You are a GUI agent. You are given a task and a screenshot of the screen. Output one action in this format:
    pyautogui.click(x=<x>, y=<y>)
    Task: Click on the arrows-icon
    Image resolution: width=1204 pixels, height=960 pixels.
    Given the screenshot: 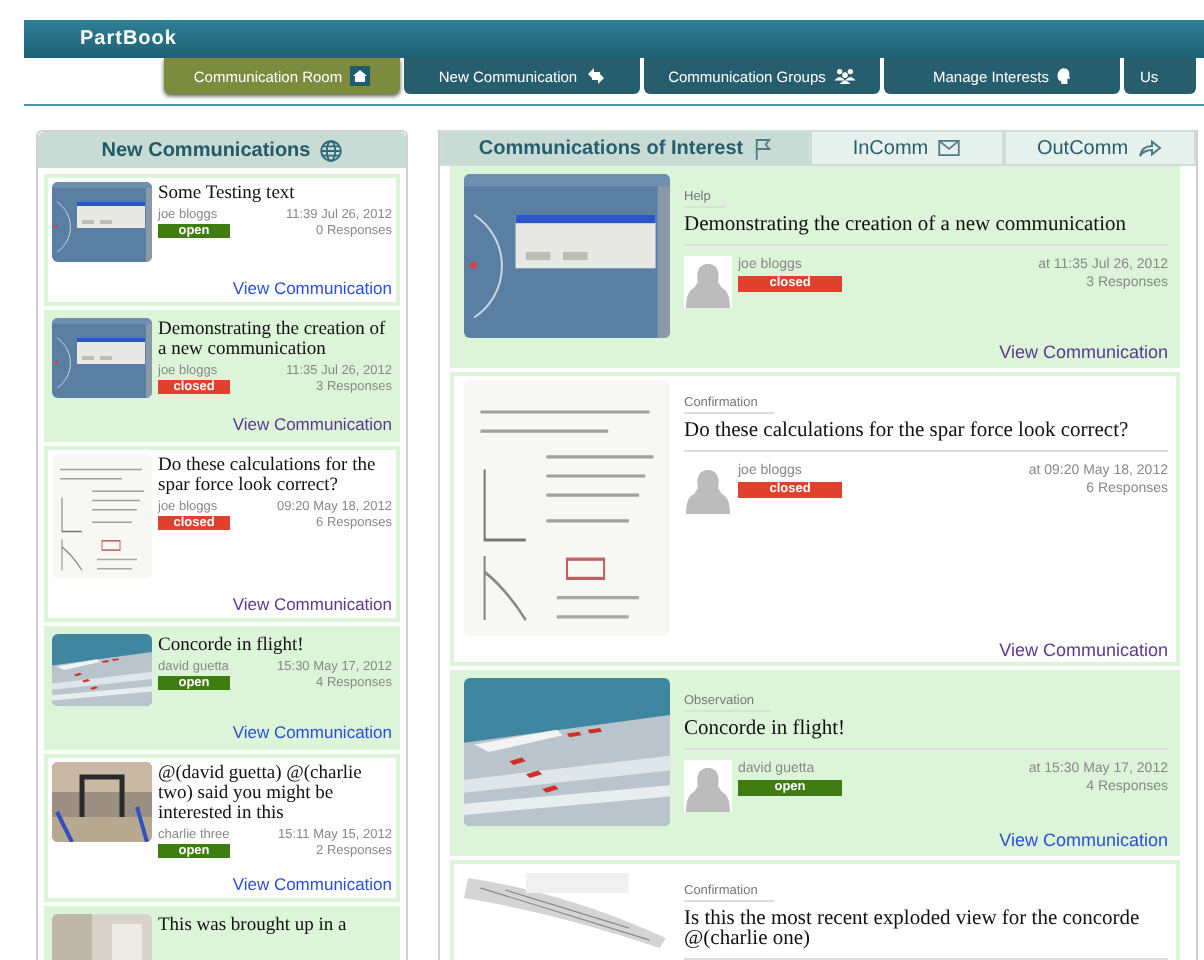 What is the action you would take?
    pyautogui.click(x=595, y=76)
    